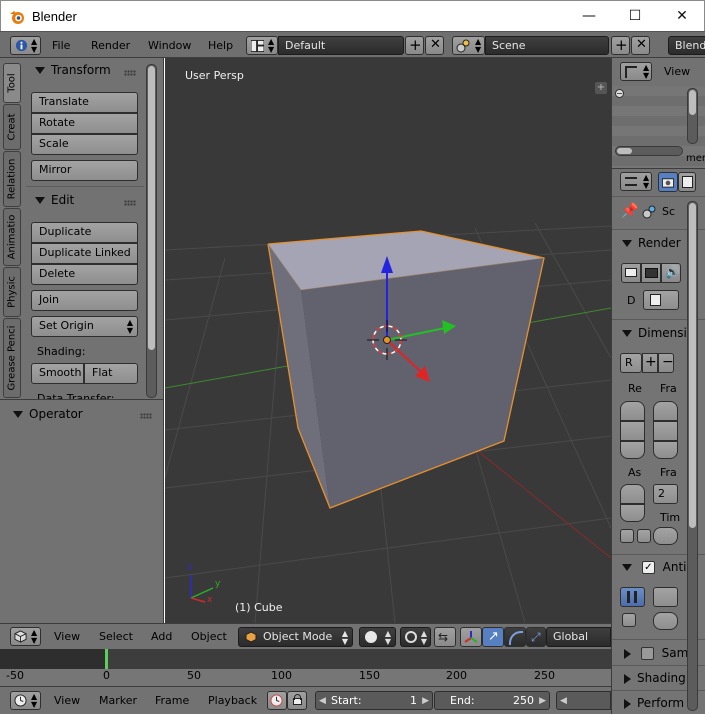 The image size is (705, 714). I want to click on viewport-corner-plus: +, so click(601, 88).